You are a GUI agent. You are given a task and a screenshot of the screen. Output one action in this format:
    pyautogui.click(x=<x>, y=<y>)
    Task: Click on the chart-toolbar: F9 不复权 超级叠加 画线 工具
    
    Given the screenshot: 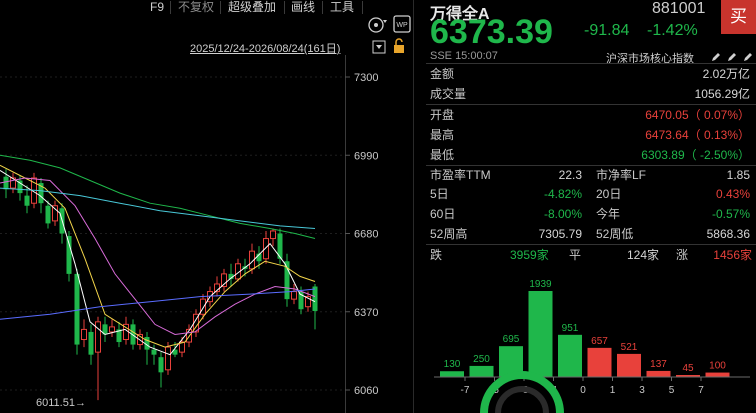 What is the action you would take?
    pyautogui.click(x=206, y=8)
    